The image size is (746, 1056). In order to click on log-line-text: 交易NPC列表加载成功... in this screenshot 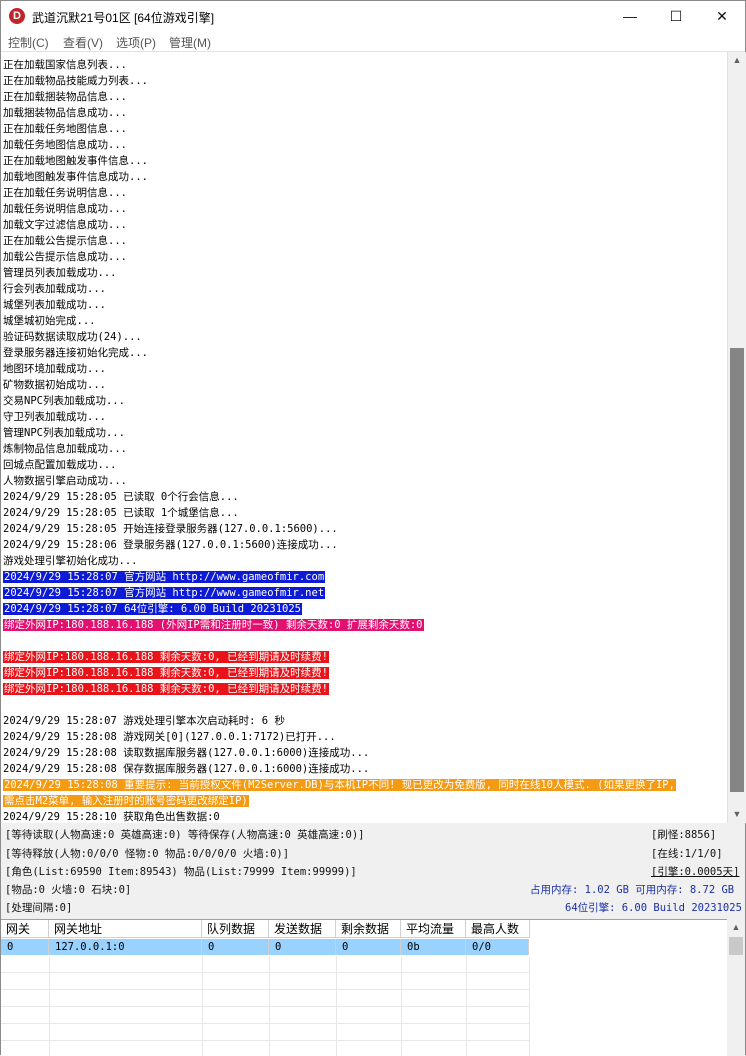, I will do `click(64, 401)`.